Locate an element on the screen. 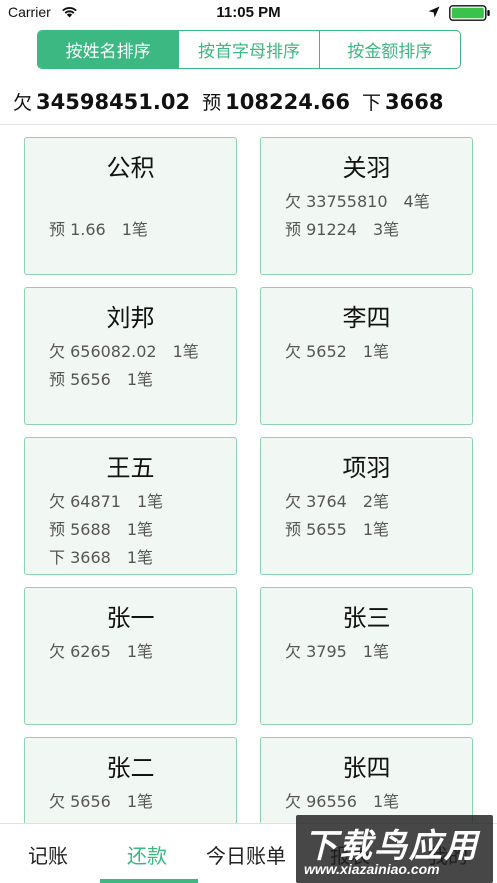  sort-by-name-tab: 按姓名排序 is located at coordinates (108, 49).